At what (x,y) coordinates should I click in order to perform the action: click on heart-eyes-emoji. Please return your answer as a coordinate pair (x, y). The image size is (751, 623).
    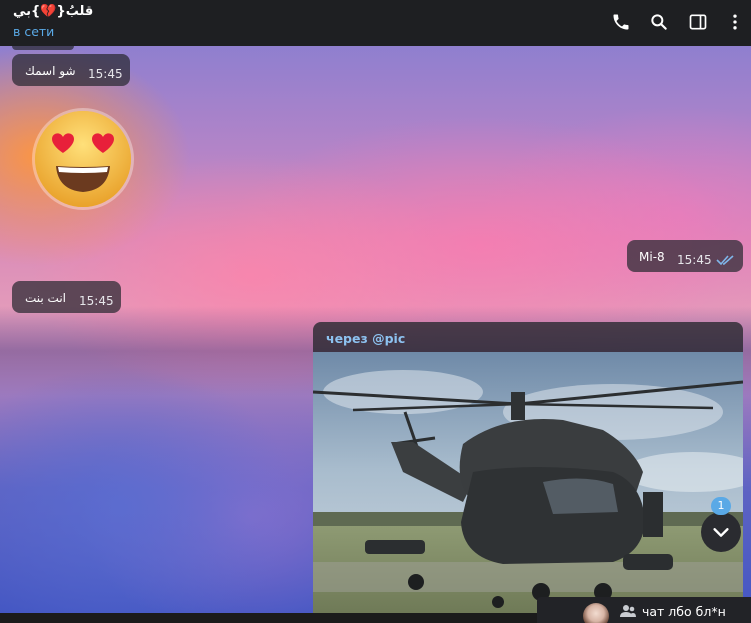
    Looking at the image, I should click on (83, 159).